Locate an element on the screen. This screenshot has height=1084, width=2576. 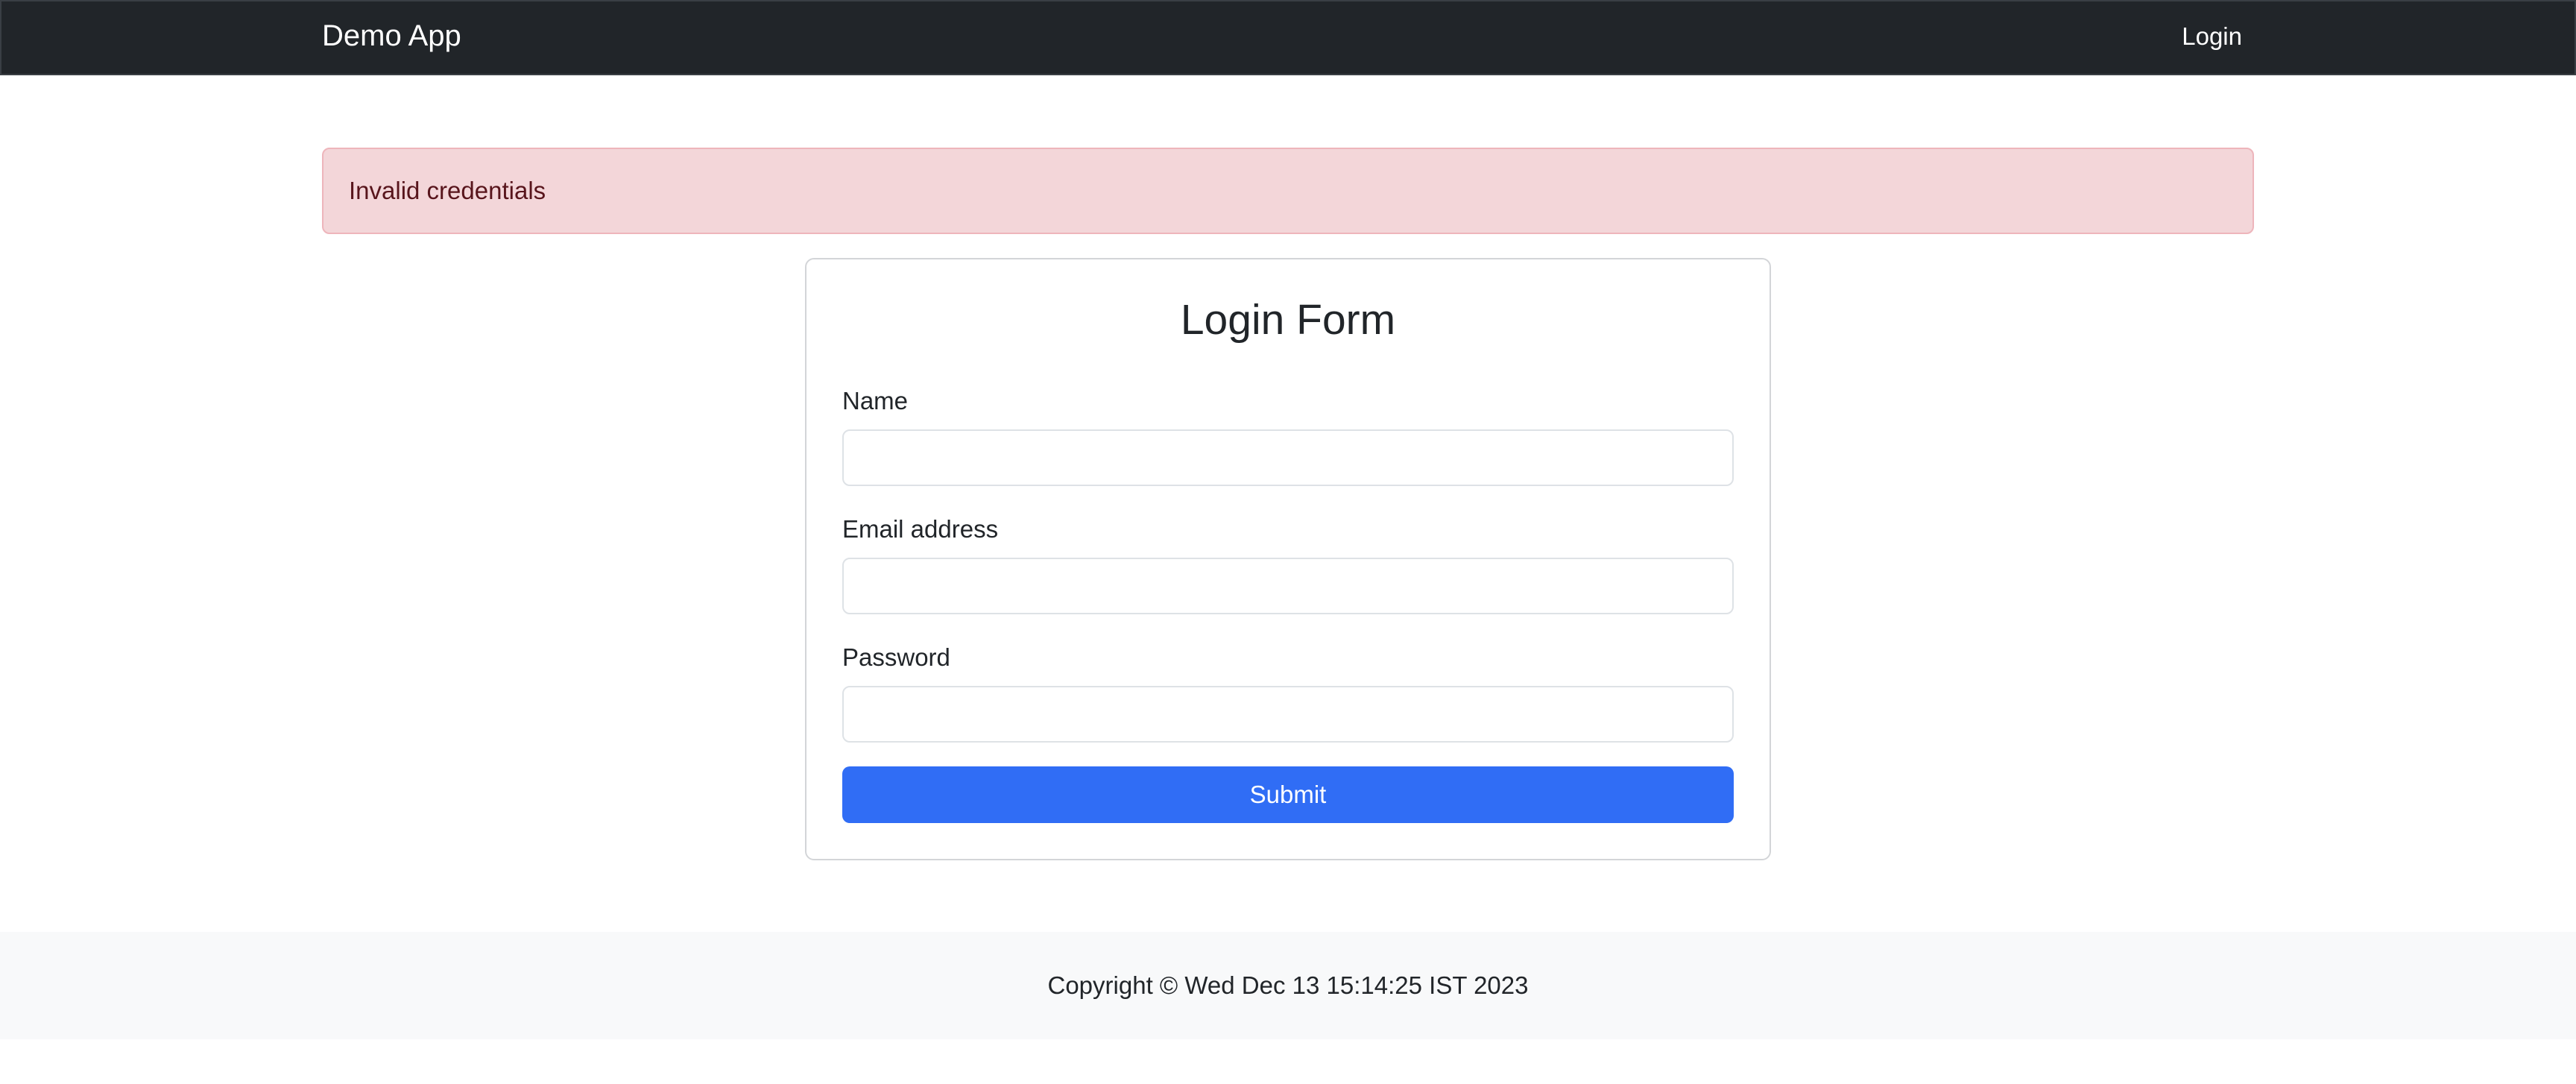
error-alert: Invalid credentials is located at coordinates (1288, 191).